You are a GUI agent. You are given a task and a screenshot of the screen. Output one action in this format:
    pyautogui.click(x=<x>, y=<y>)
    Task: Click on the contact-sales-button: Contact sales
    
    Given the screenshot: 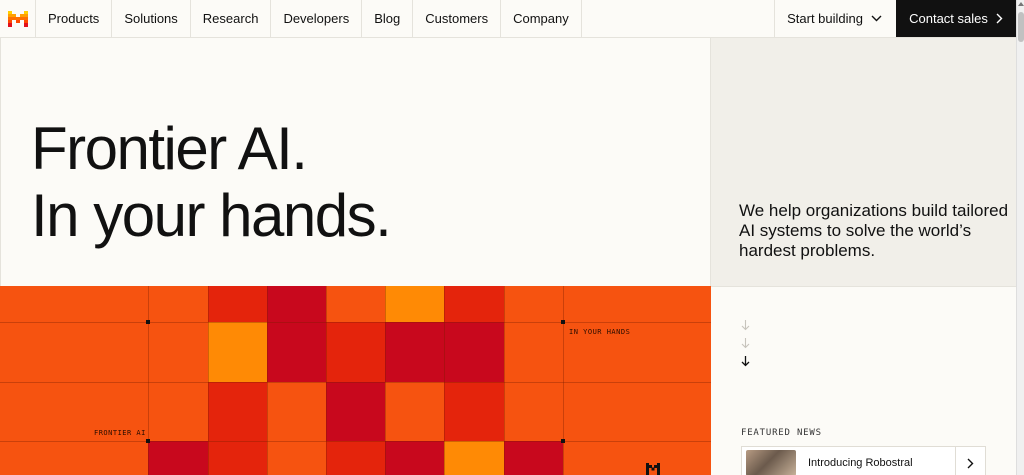 What is the action you would take?
    pyautogui.click(x=956, y=18)
    